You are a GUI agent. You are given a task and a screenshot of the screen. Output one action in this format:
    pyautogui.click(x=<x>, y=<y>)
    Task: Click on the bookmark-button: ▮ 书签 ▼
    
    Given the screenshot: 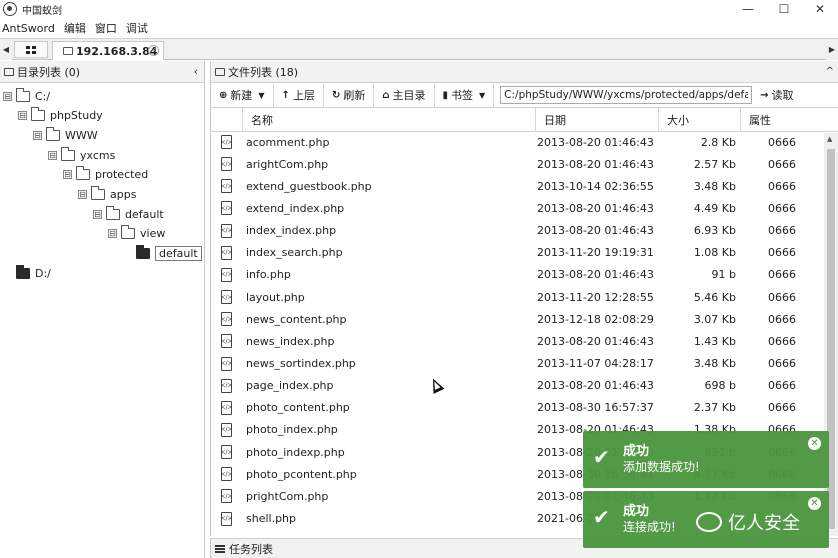 What is the action you would take?
    pyautogui.click(x=465, y=95)
    